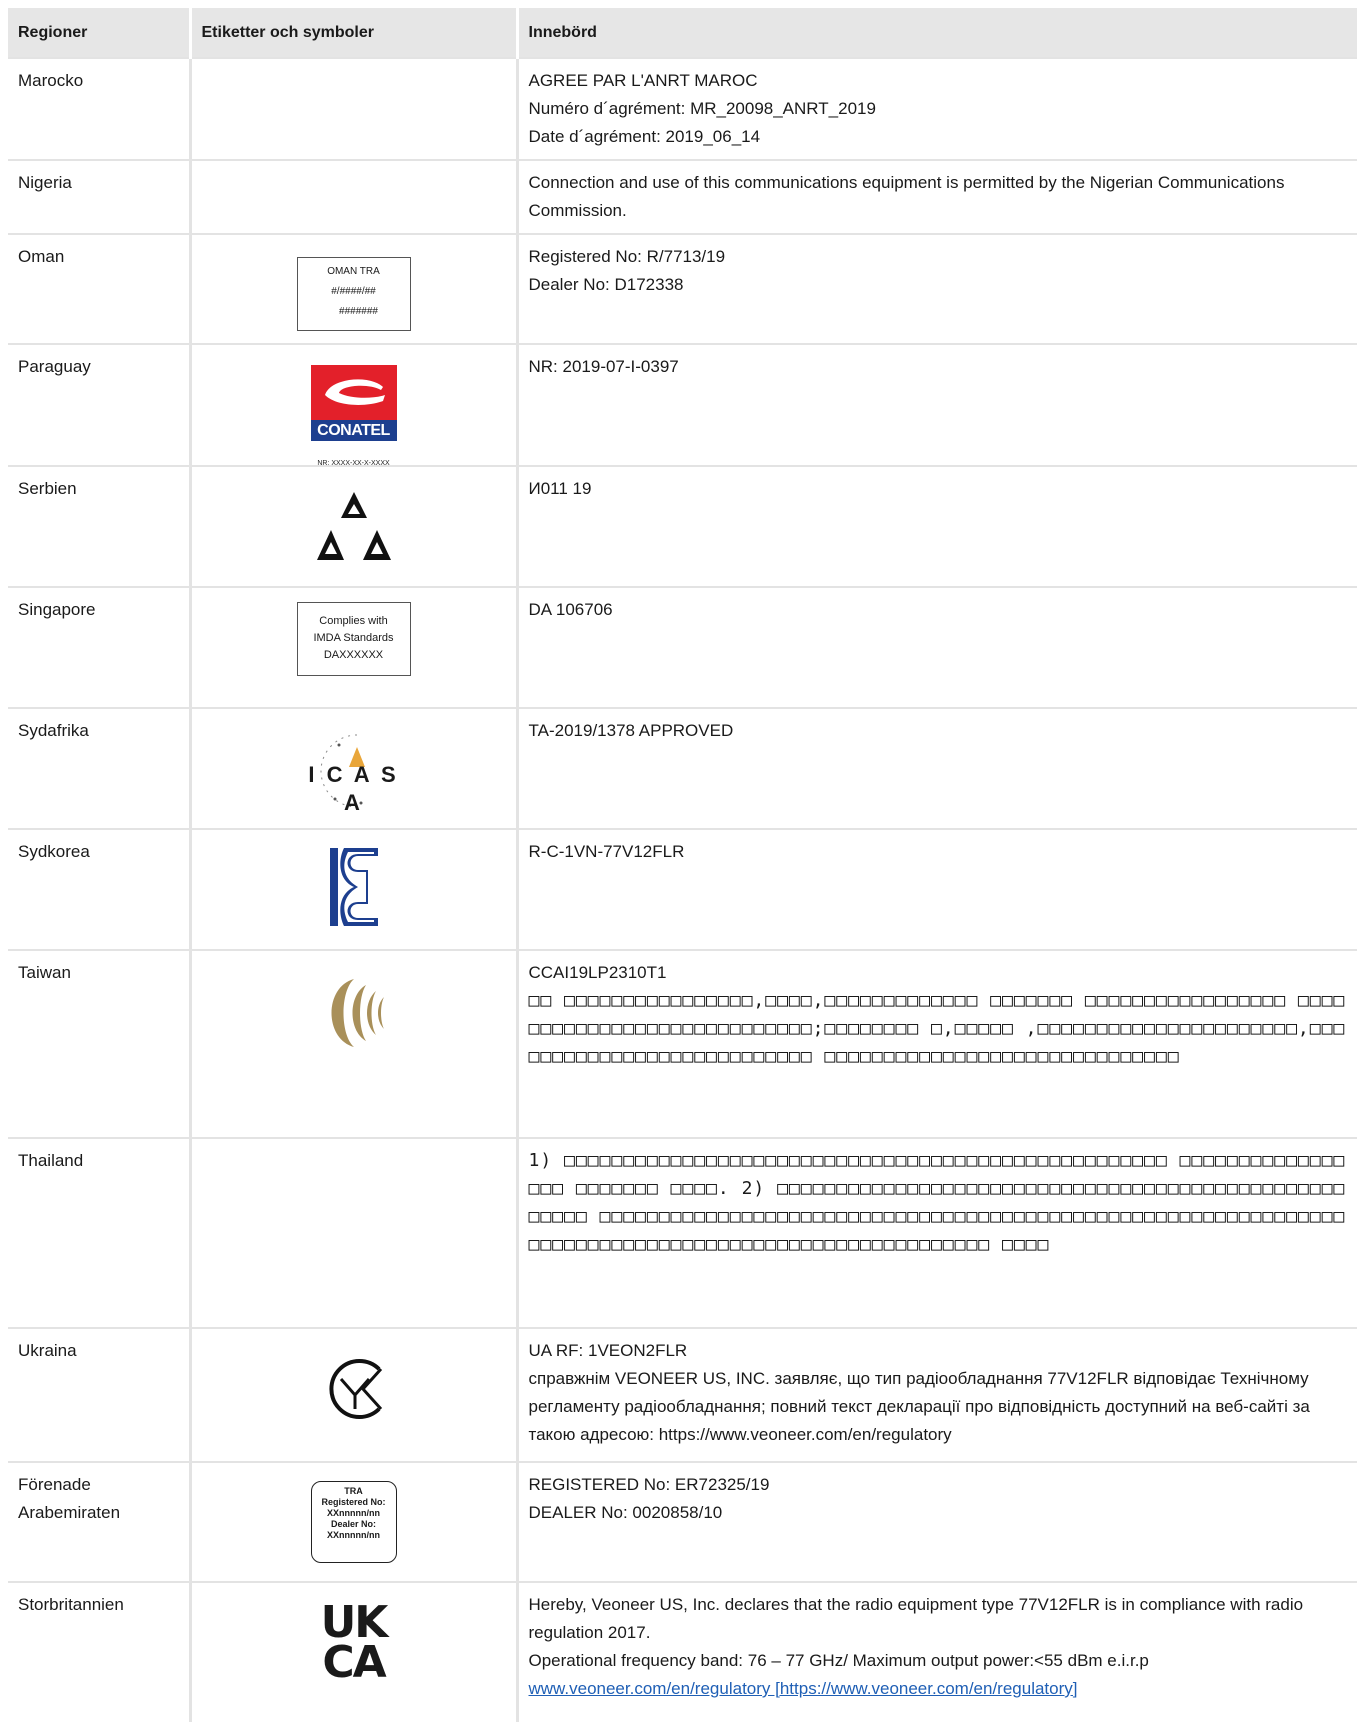  I want to click on region-cell: Ukraina, so click(99, 1394).